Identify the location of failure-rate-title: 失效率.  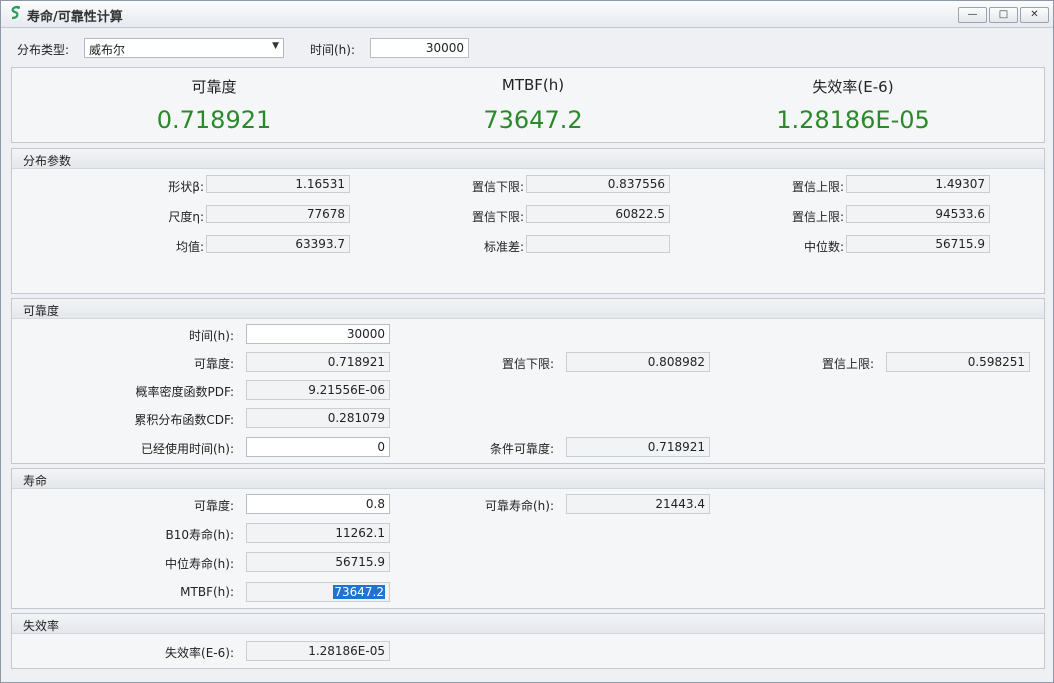
(41, 626).